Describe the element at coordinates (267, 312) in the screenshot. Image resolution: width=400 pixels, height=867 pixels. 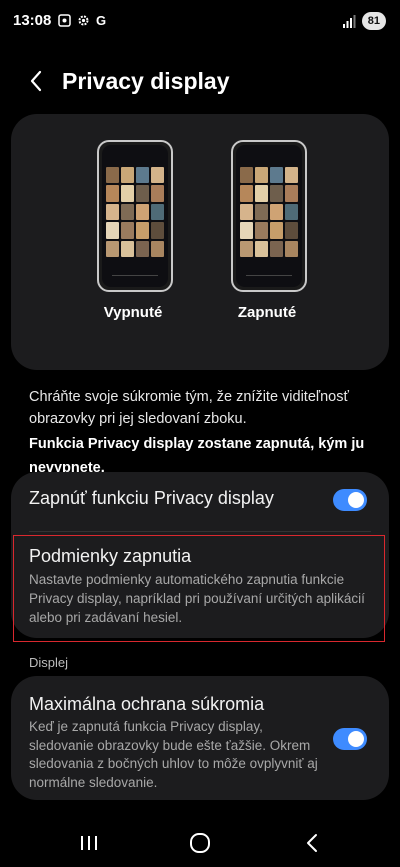
I see `preview-on-label: Zapnuté` at that location.